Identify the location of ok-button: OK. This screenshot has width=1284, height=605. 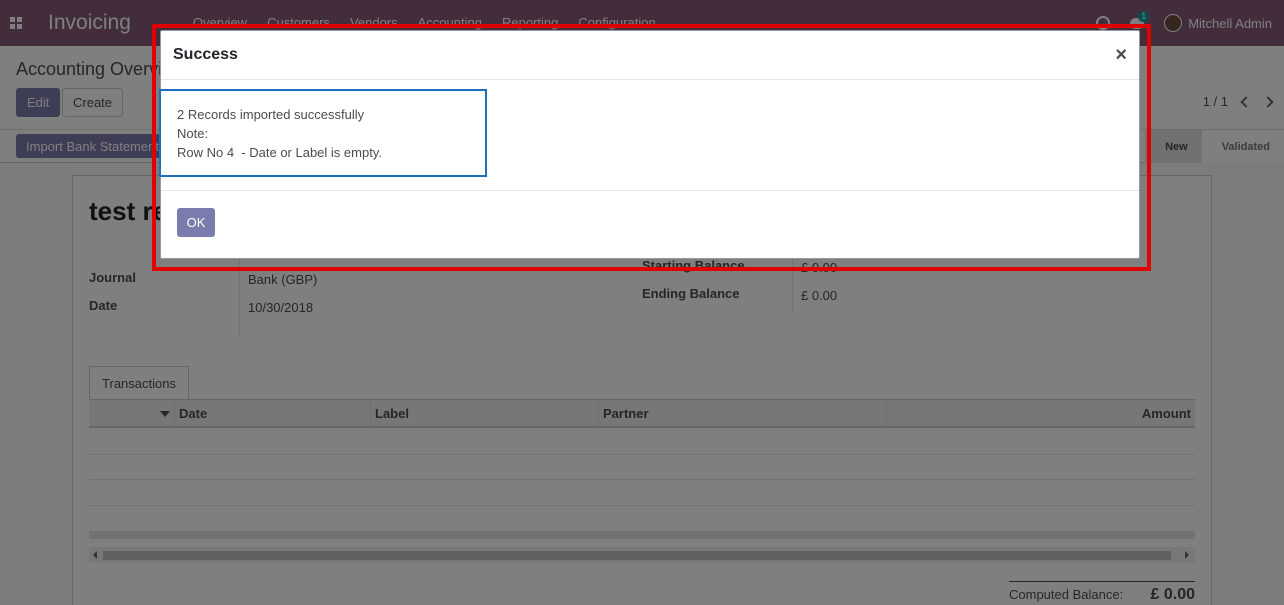
(196, 222).